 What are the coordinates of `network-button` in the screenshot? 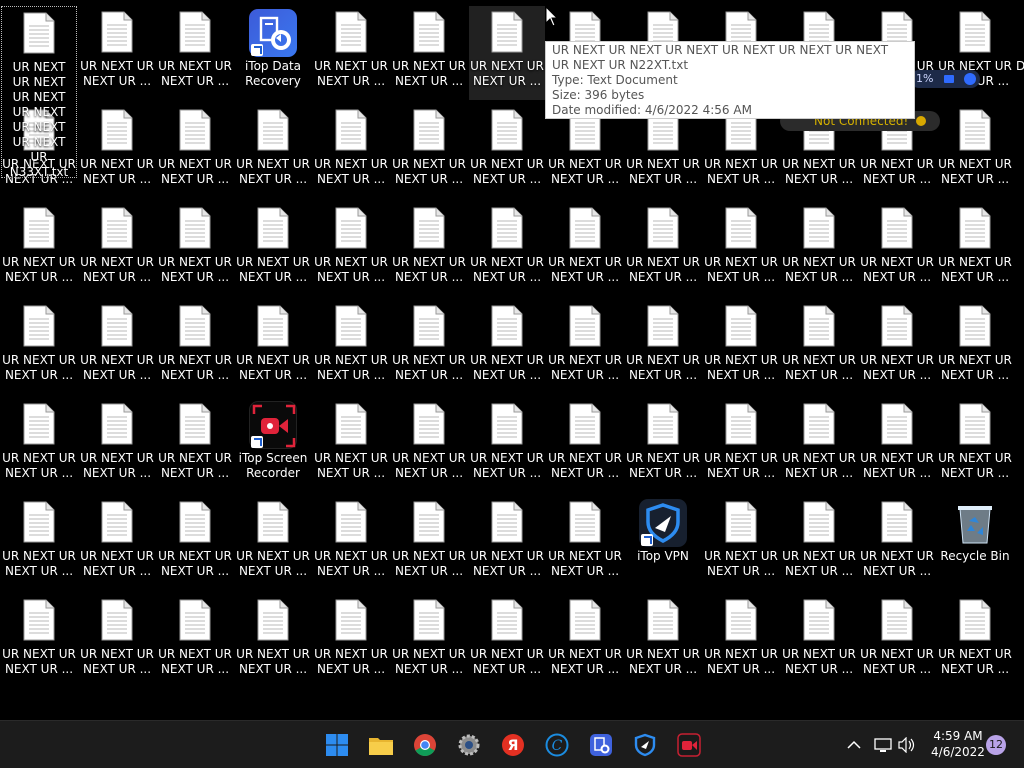 It's located at (883, 745).